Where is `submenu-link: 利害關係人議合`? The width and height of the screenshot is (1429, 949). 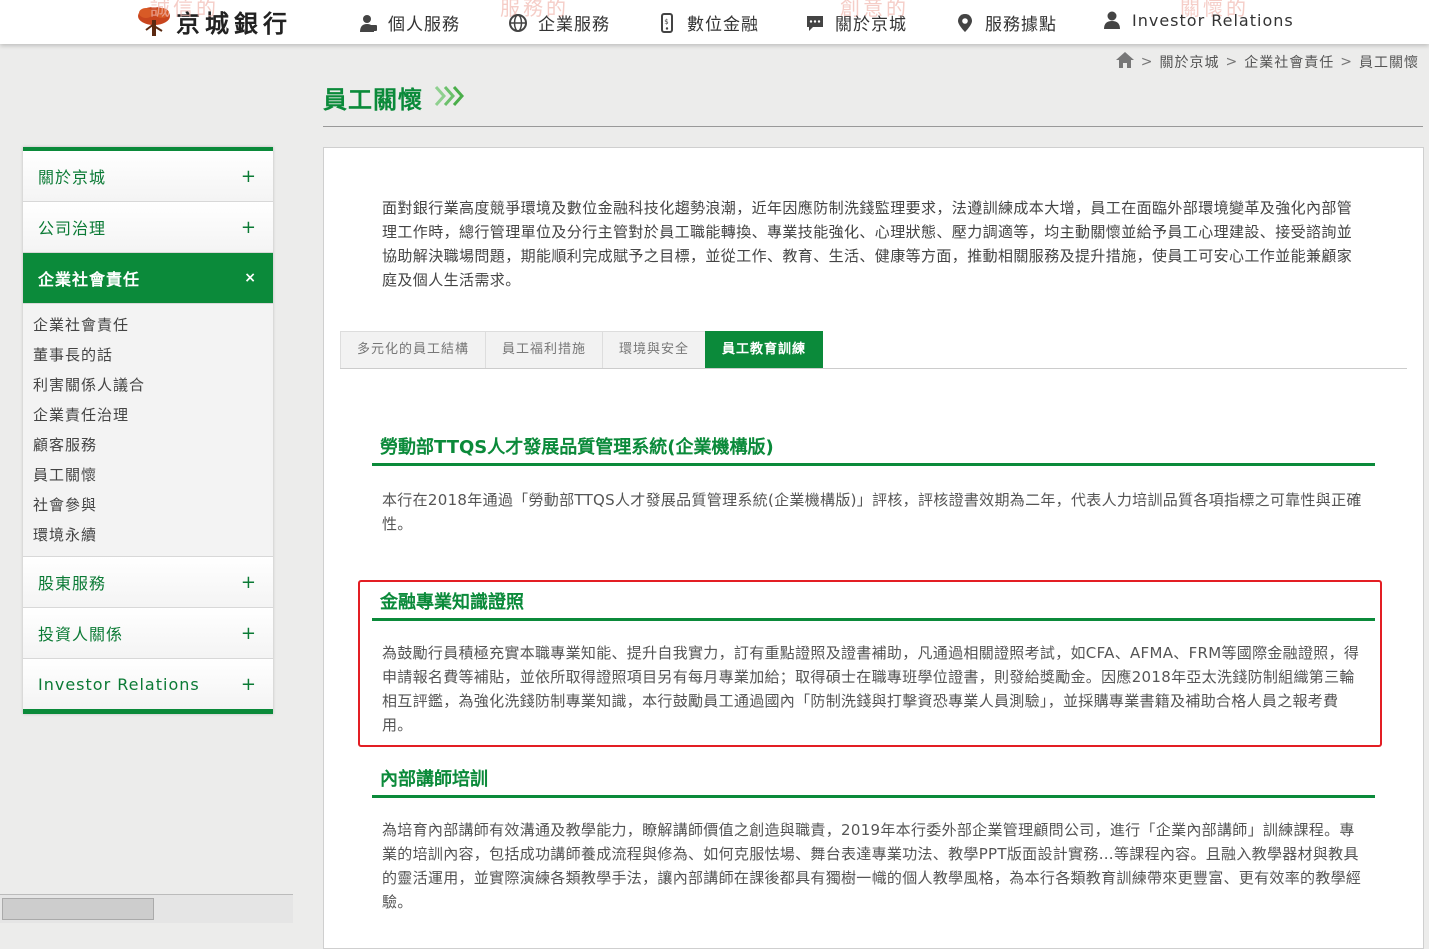 submenu-link: 利害關係人議合 is located at coordinates (148, 385).